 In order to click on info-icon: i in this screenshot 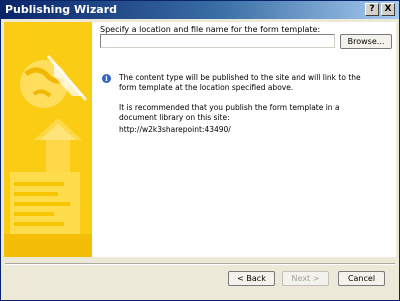, I will do `click(106, 78)`.